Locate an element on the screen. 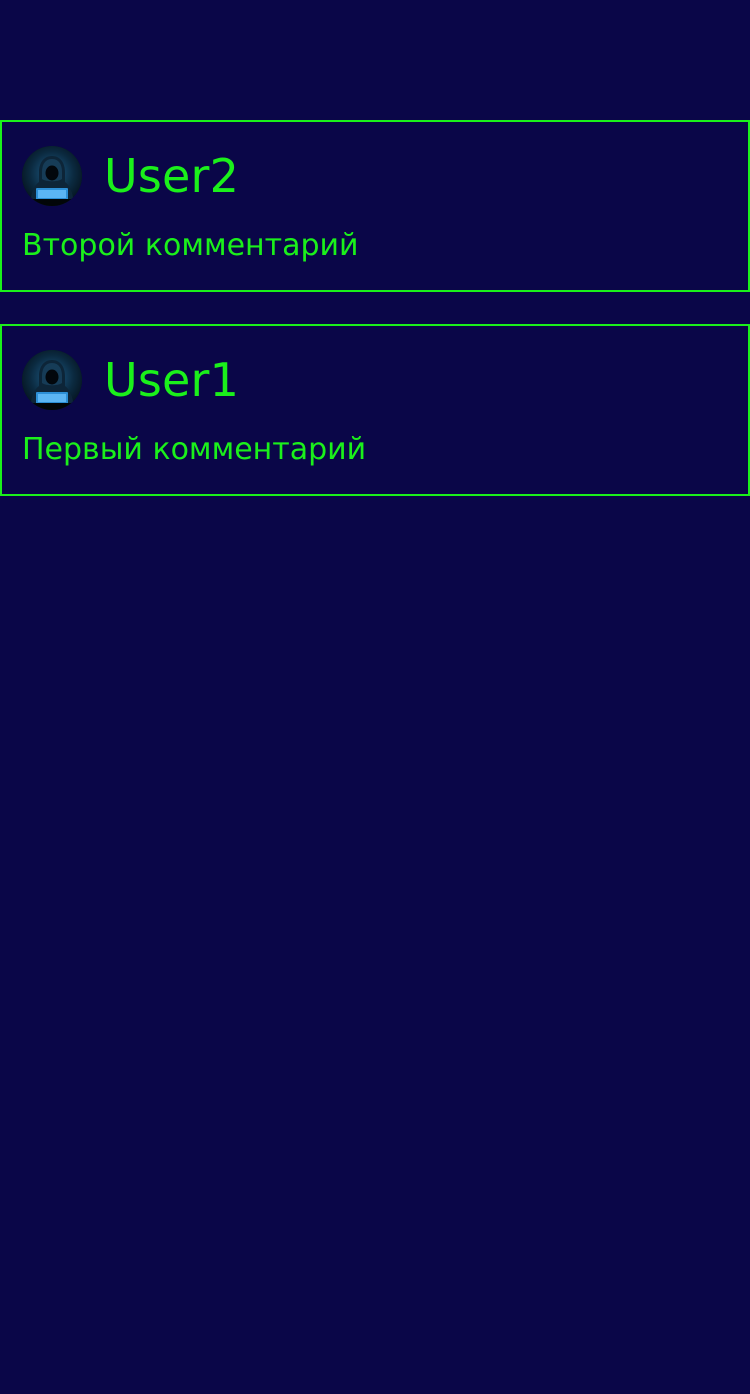  comment-card: User2 Второй комментарий is located at coordinates (375, 206).